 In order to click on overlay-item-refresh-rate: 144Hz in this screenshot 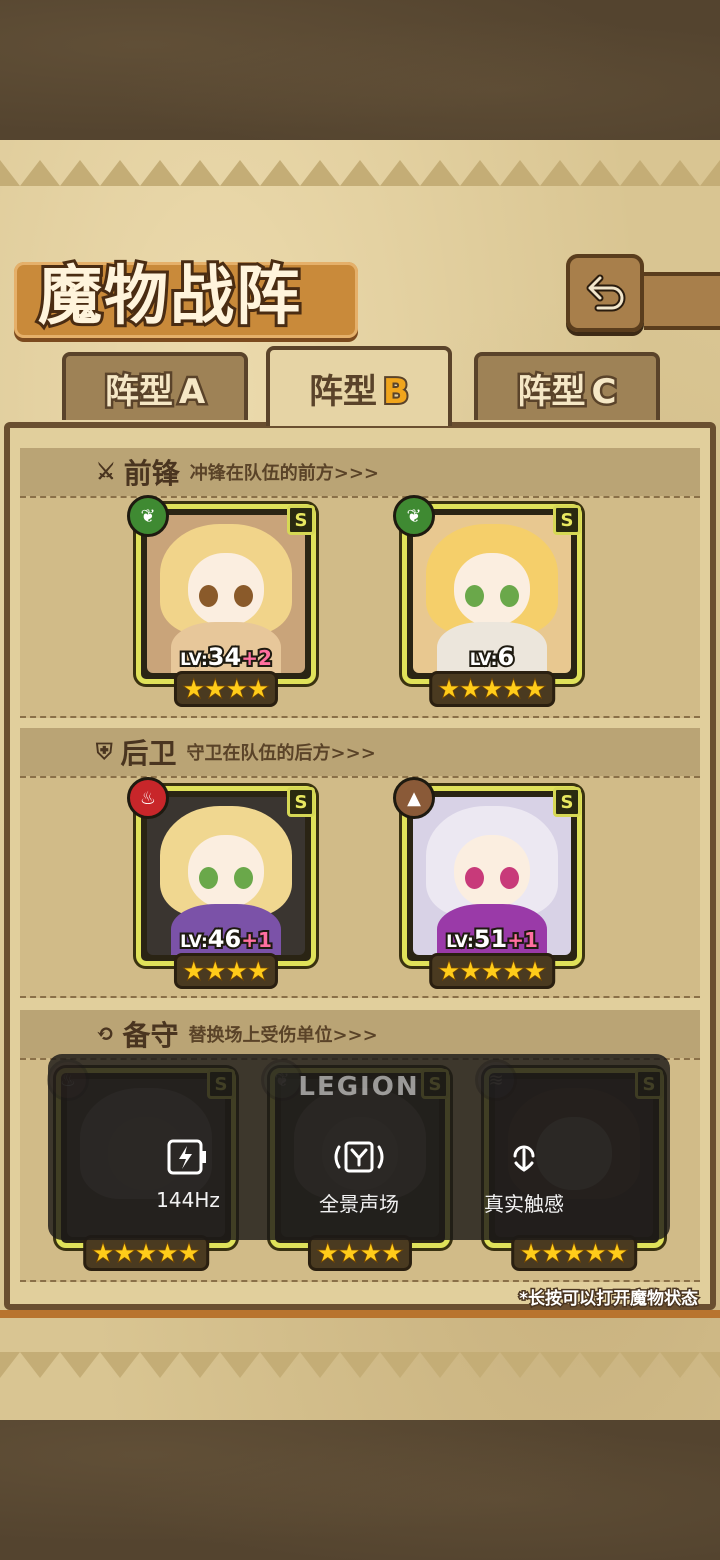, I will do `click(188, 1173)`.